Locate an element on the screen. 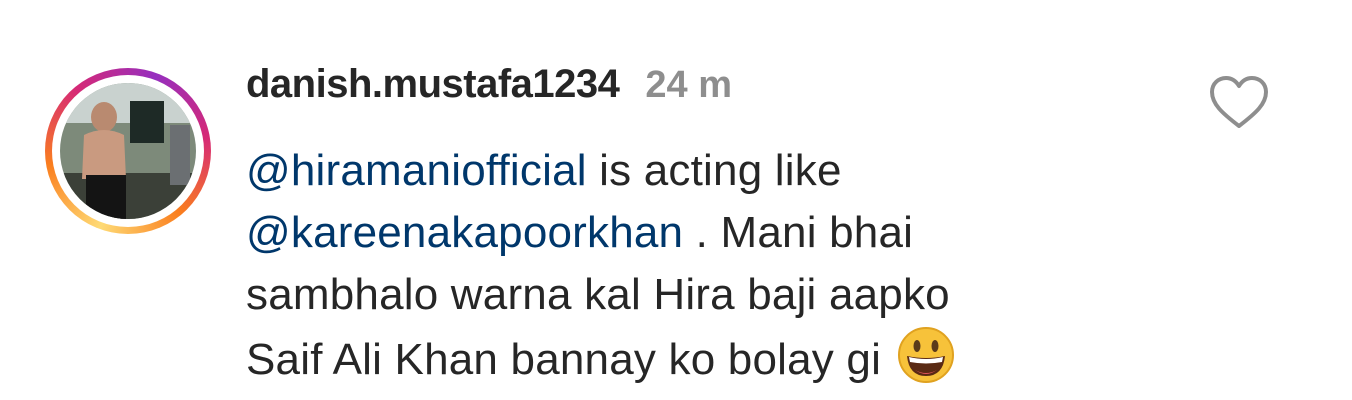  story-ring is located at coordinates (128, 151).